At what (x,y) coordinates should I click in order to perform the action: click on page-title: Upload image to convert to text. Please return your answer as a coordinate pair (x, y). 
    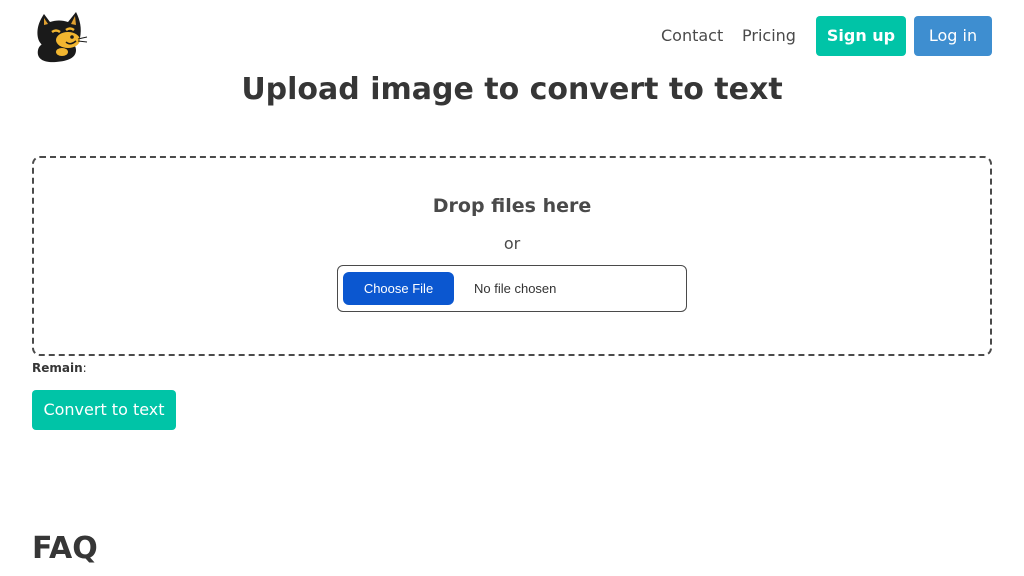
    Looking at the image, I should click on (512, 89).